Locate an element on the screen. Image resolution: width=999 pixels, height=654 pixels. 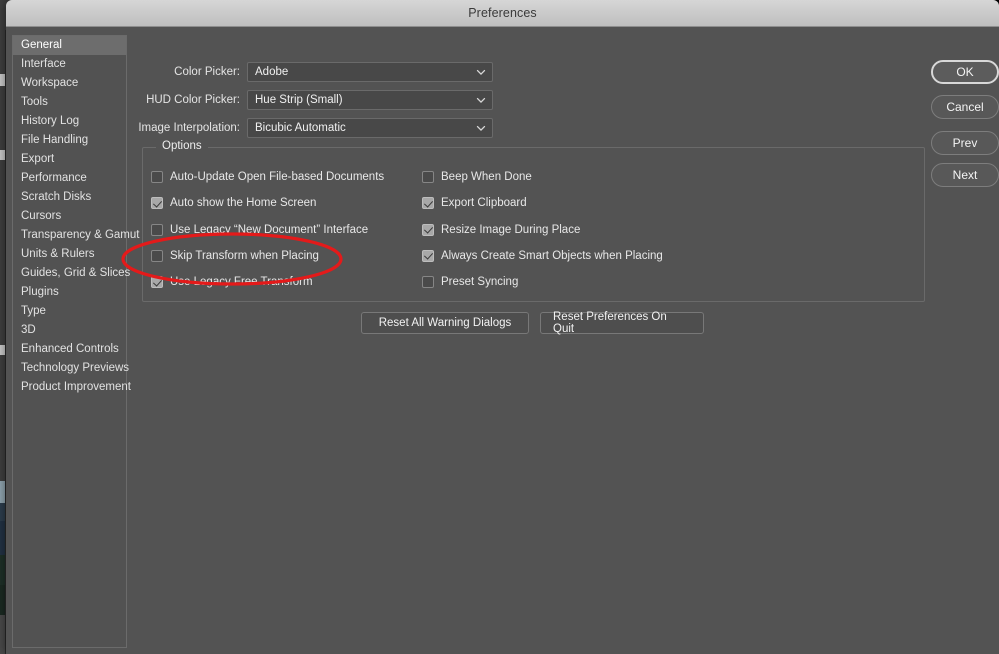
sidebar-item-label: Performance is located at coordinates (54, 178).